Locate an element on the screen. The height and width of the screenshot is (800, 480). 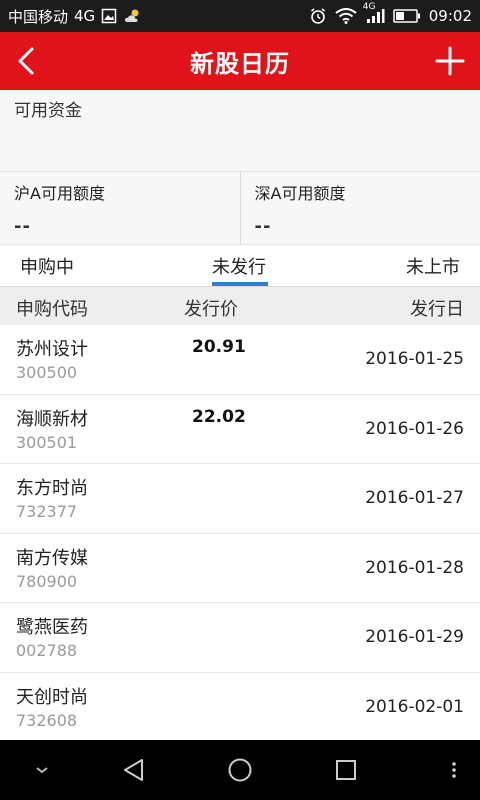
hide-keyboard-button is located at coordinates (42, 770).